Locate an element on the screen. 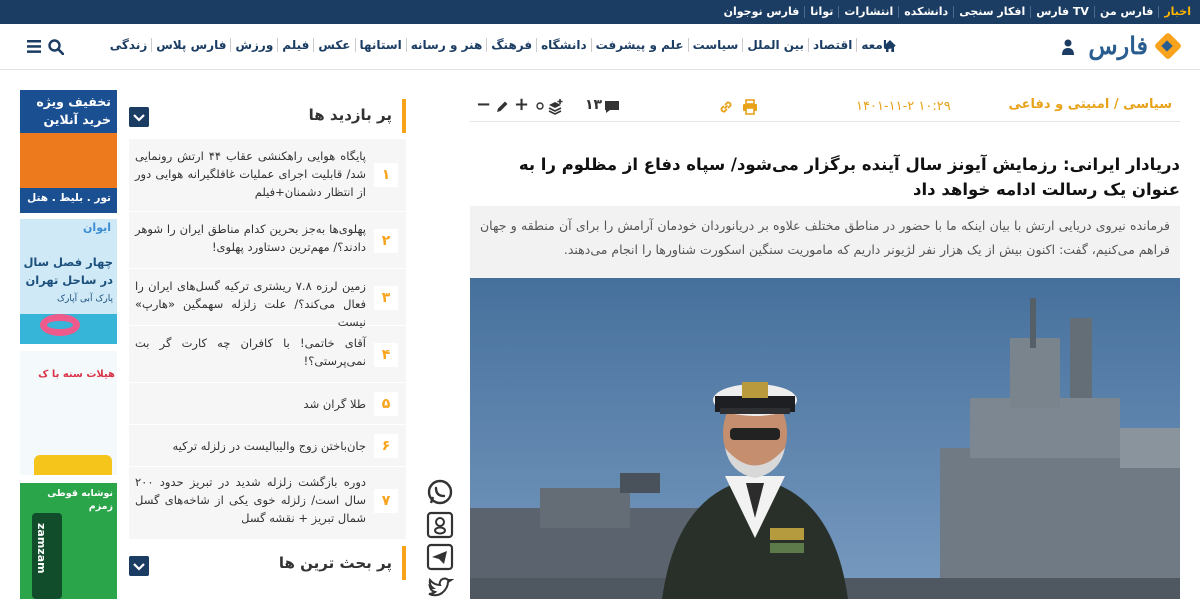 The image size is (1200, 599). top-link-school: دانشکده is located at coordinates (925, 12).